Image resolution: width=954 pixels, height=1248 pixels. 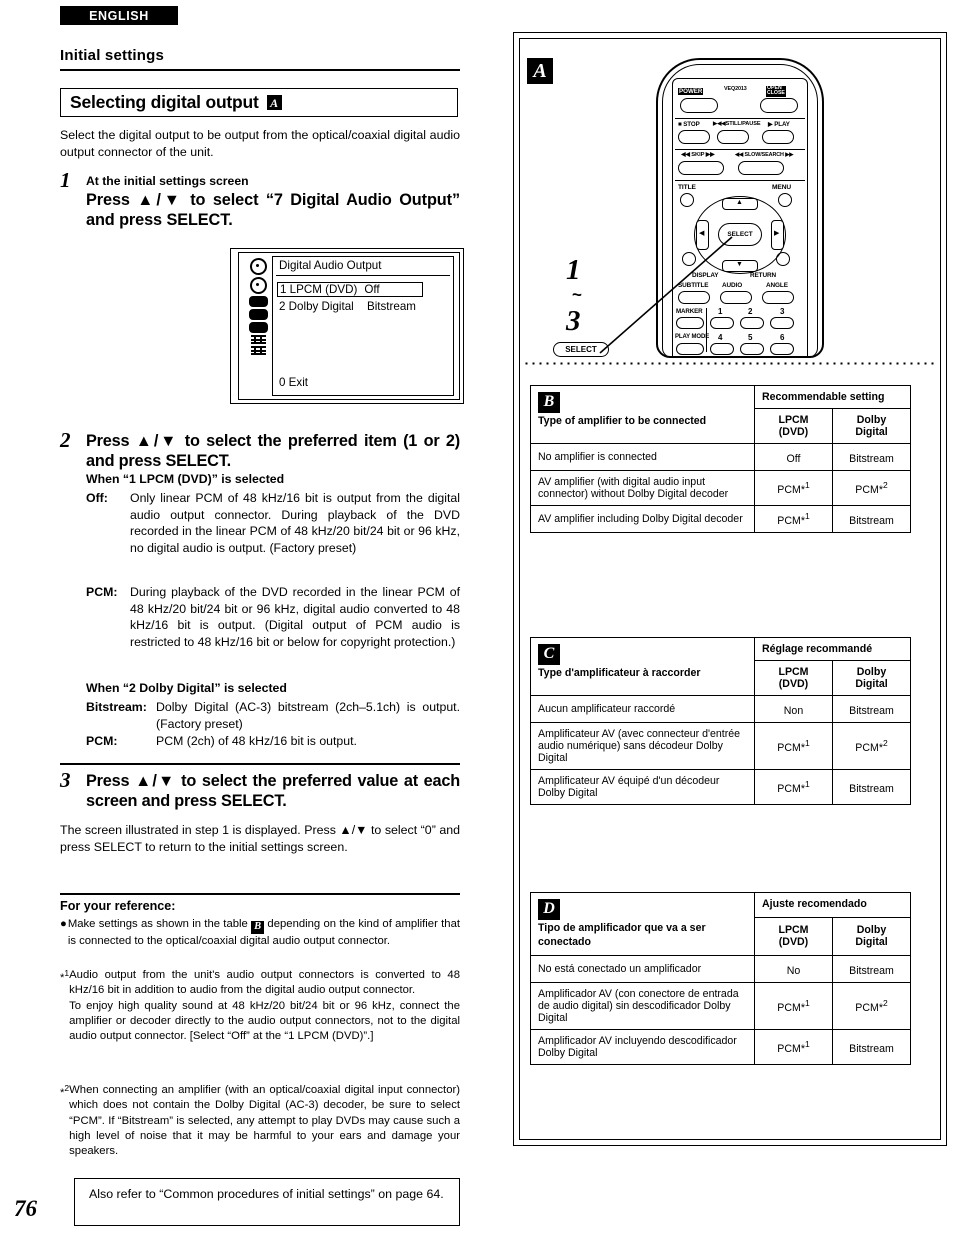 What do you see at coordinates (363, 326) in the screenshot?
I see `osd-screen` at bounding box center [363, 326].